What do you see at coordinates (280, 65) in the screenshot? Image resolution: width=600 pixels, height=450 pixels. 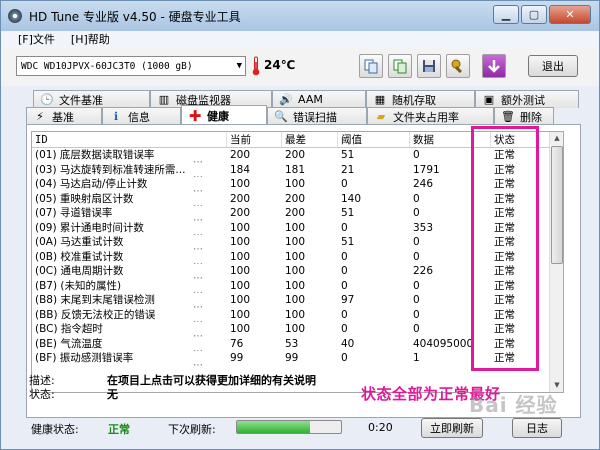 I see `temperature-readout: 24℃` at bounding box center [280, 65].